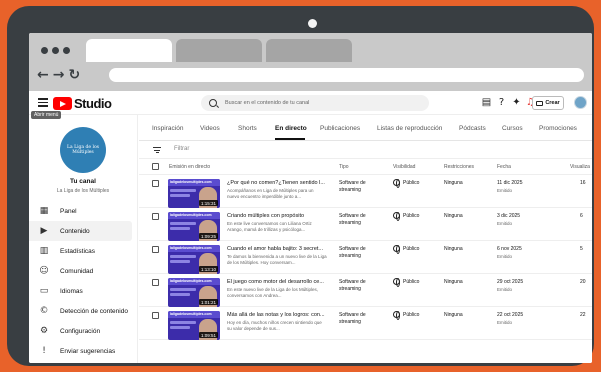  I want to click on date-value: 3 dic 2025, so click(509, 216).